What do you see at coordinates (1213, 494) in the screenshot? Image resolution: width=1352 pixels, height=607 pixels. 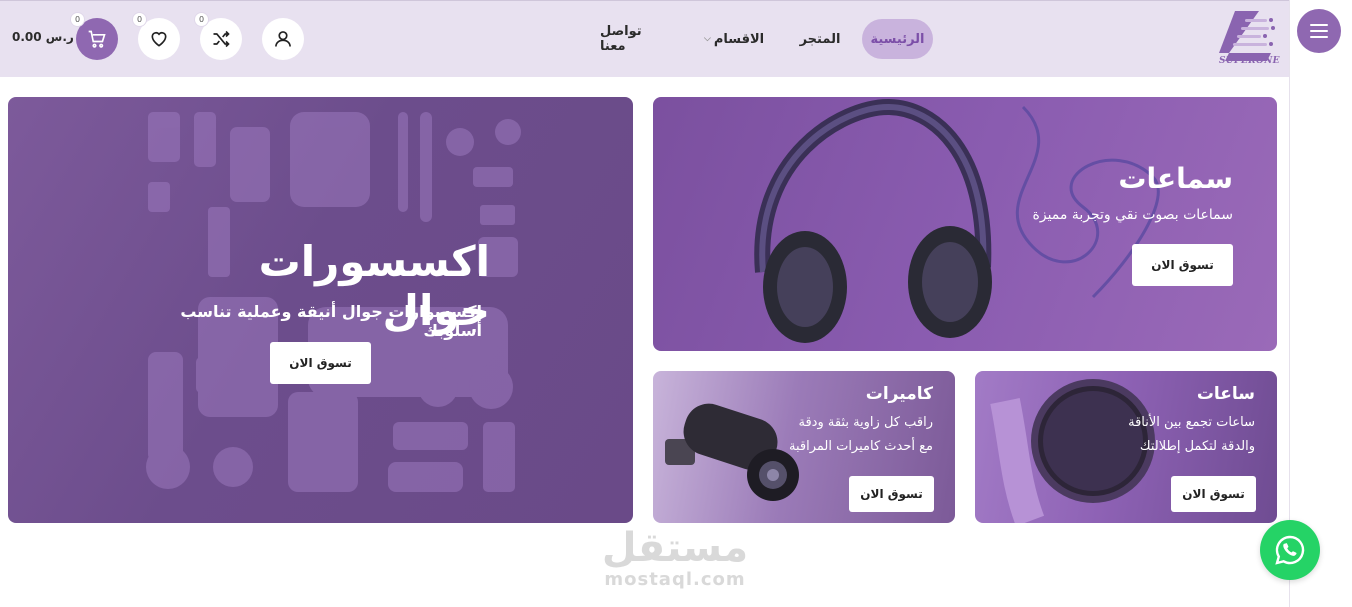 I see `watches-shop-button: تسوق الان` at bounding box center [1213, 494].